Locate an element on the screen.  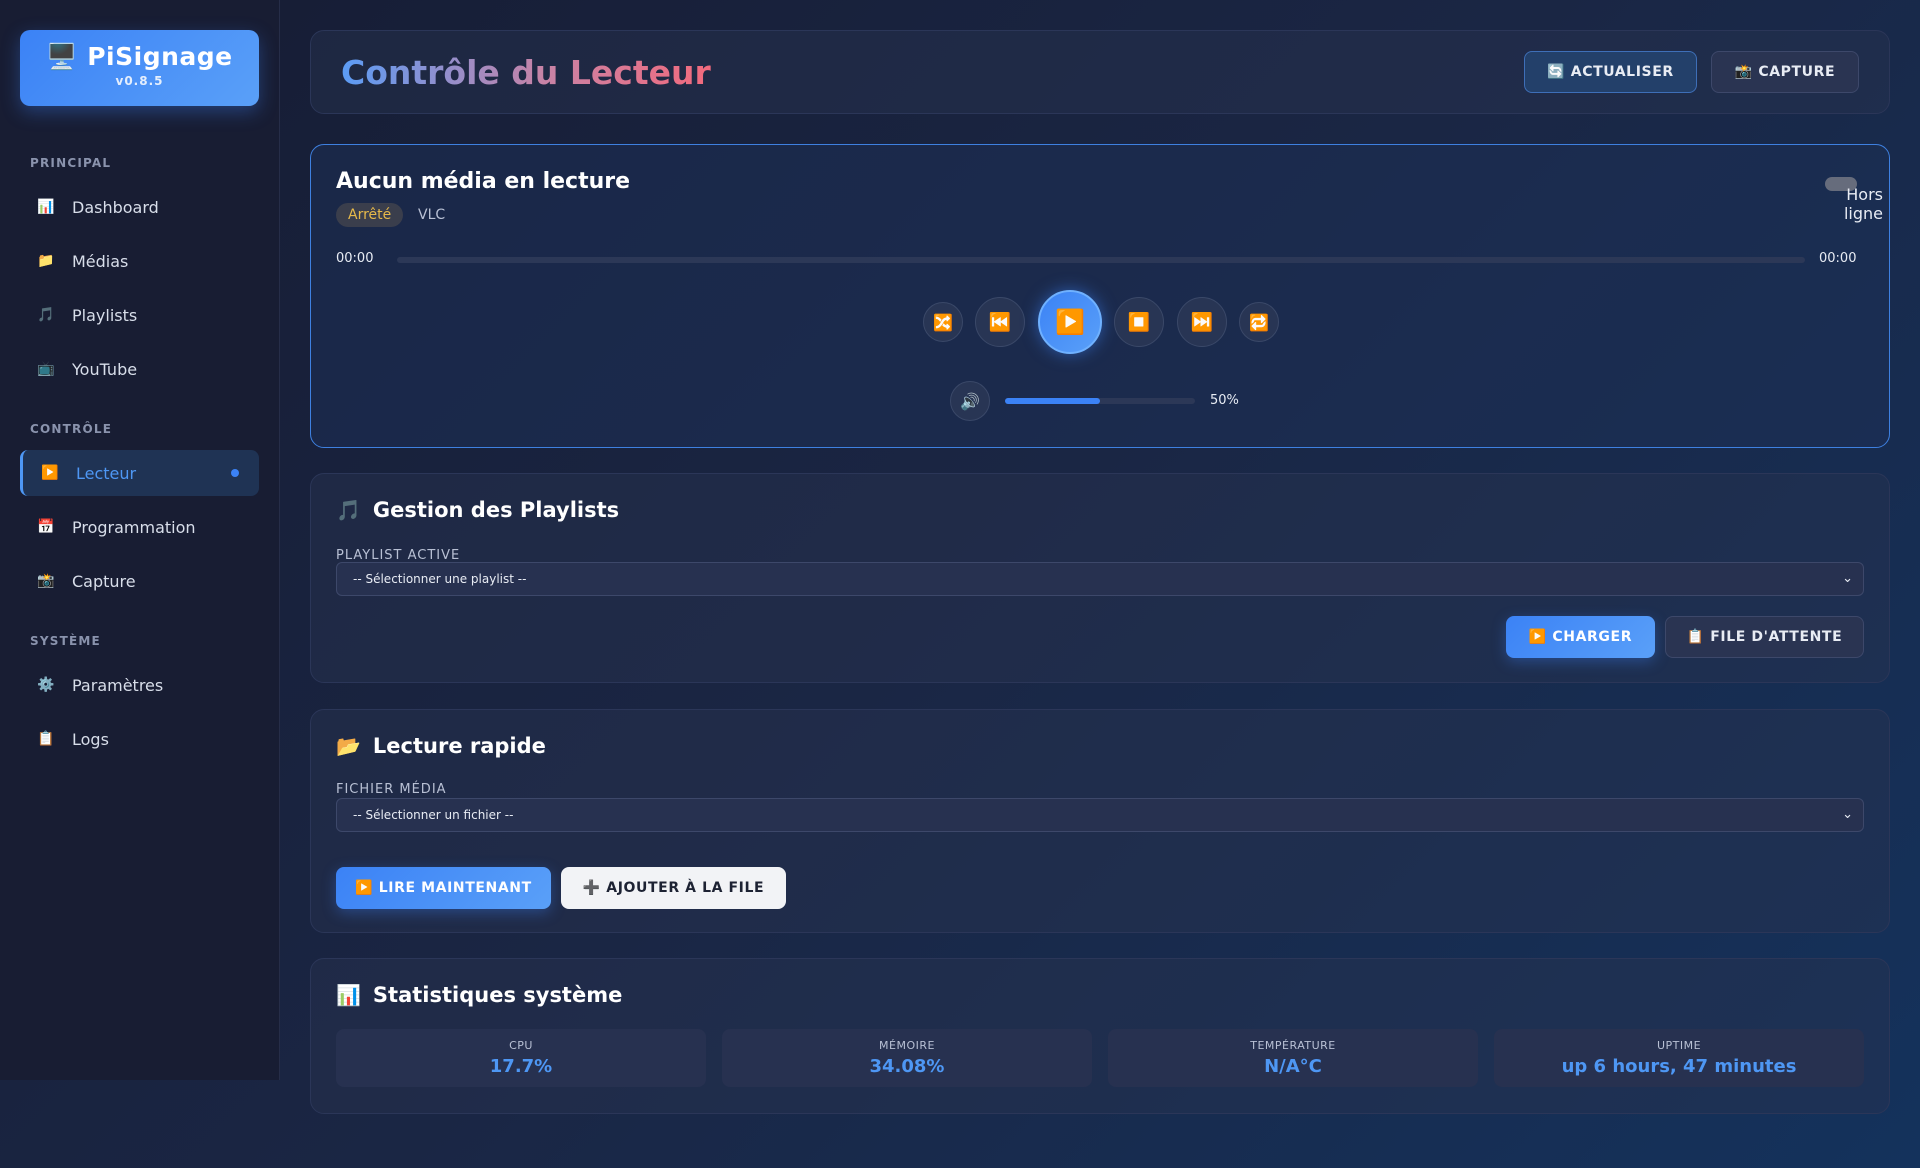
shuffle-button: 🔀 is located at coordinates (943, 322).